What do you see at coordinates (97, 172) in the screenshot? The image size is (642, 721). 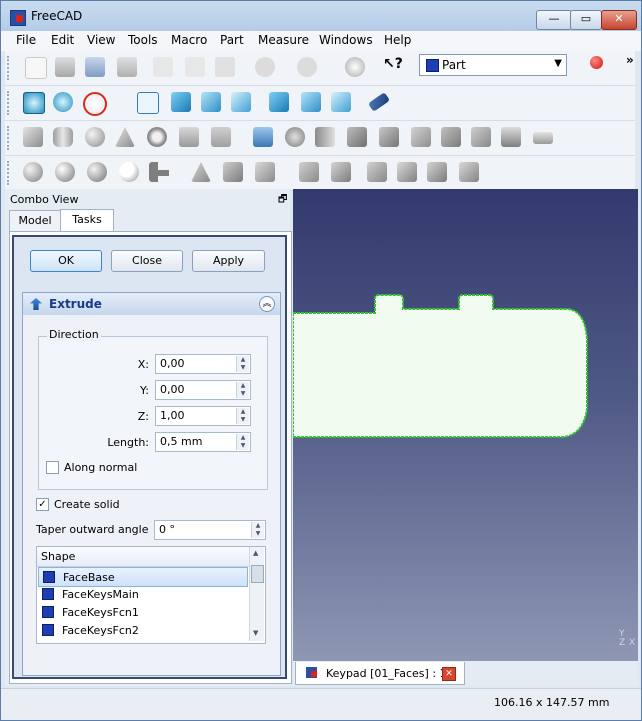 I see `union-icon` at bounding box center [97, 172].